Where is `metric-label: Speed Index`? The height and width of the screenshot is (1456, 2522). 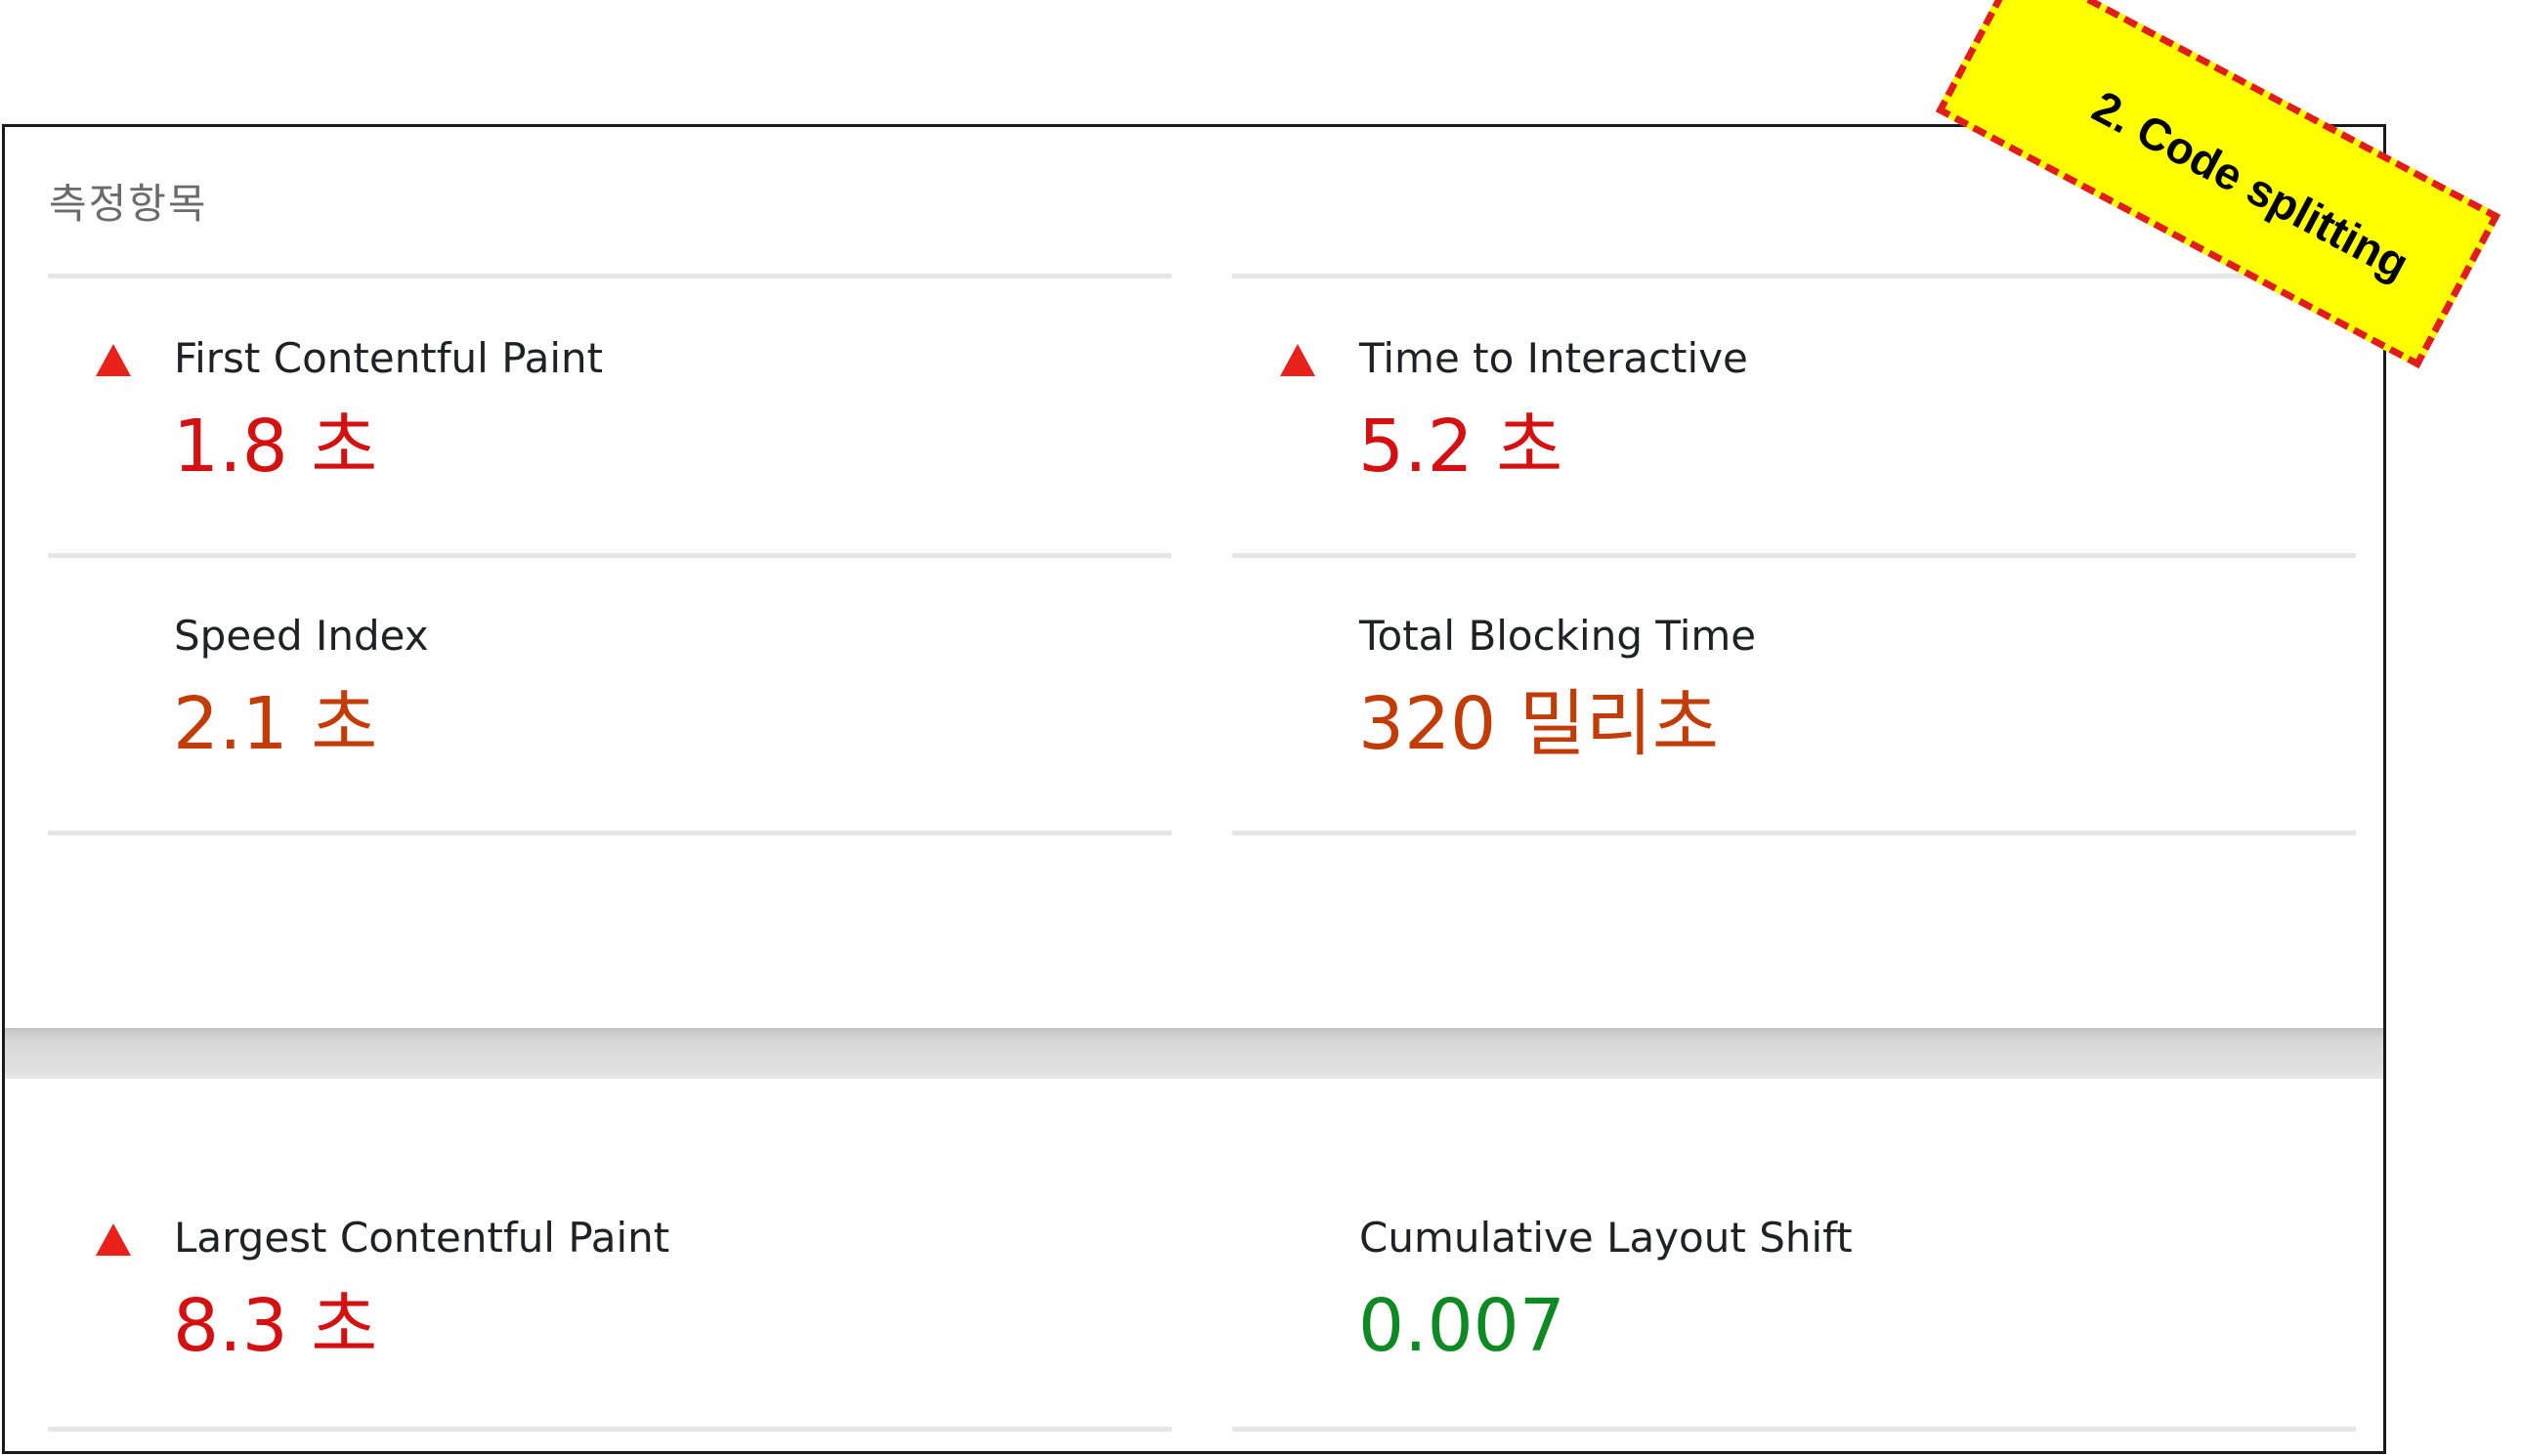 metric-label: Speed Index is located at coordinates (301, 636).